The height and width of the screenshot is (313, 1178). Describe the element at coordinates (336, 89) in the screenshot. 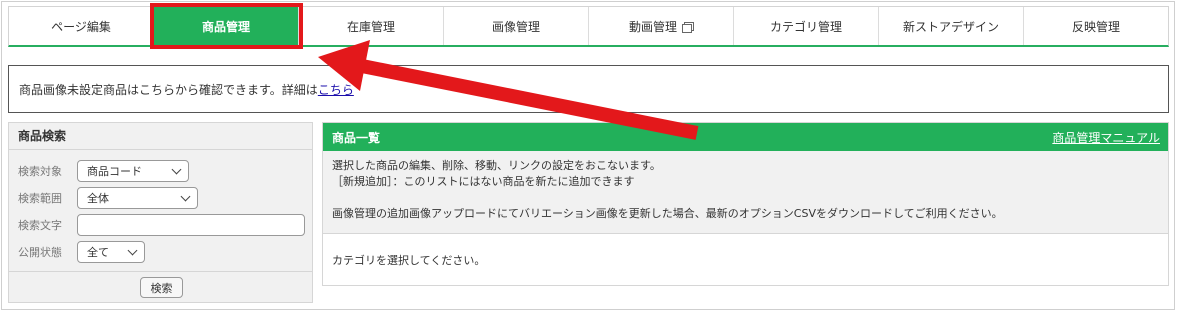

I see `notice-details-link: こちら` at that location.